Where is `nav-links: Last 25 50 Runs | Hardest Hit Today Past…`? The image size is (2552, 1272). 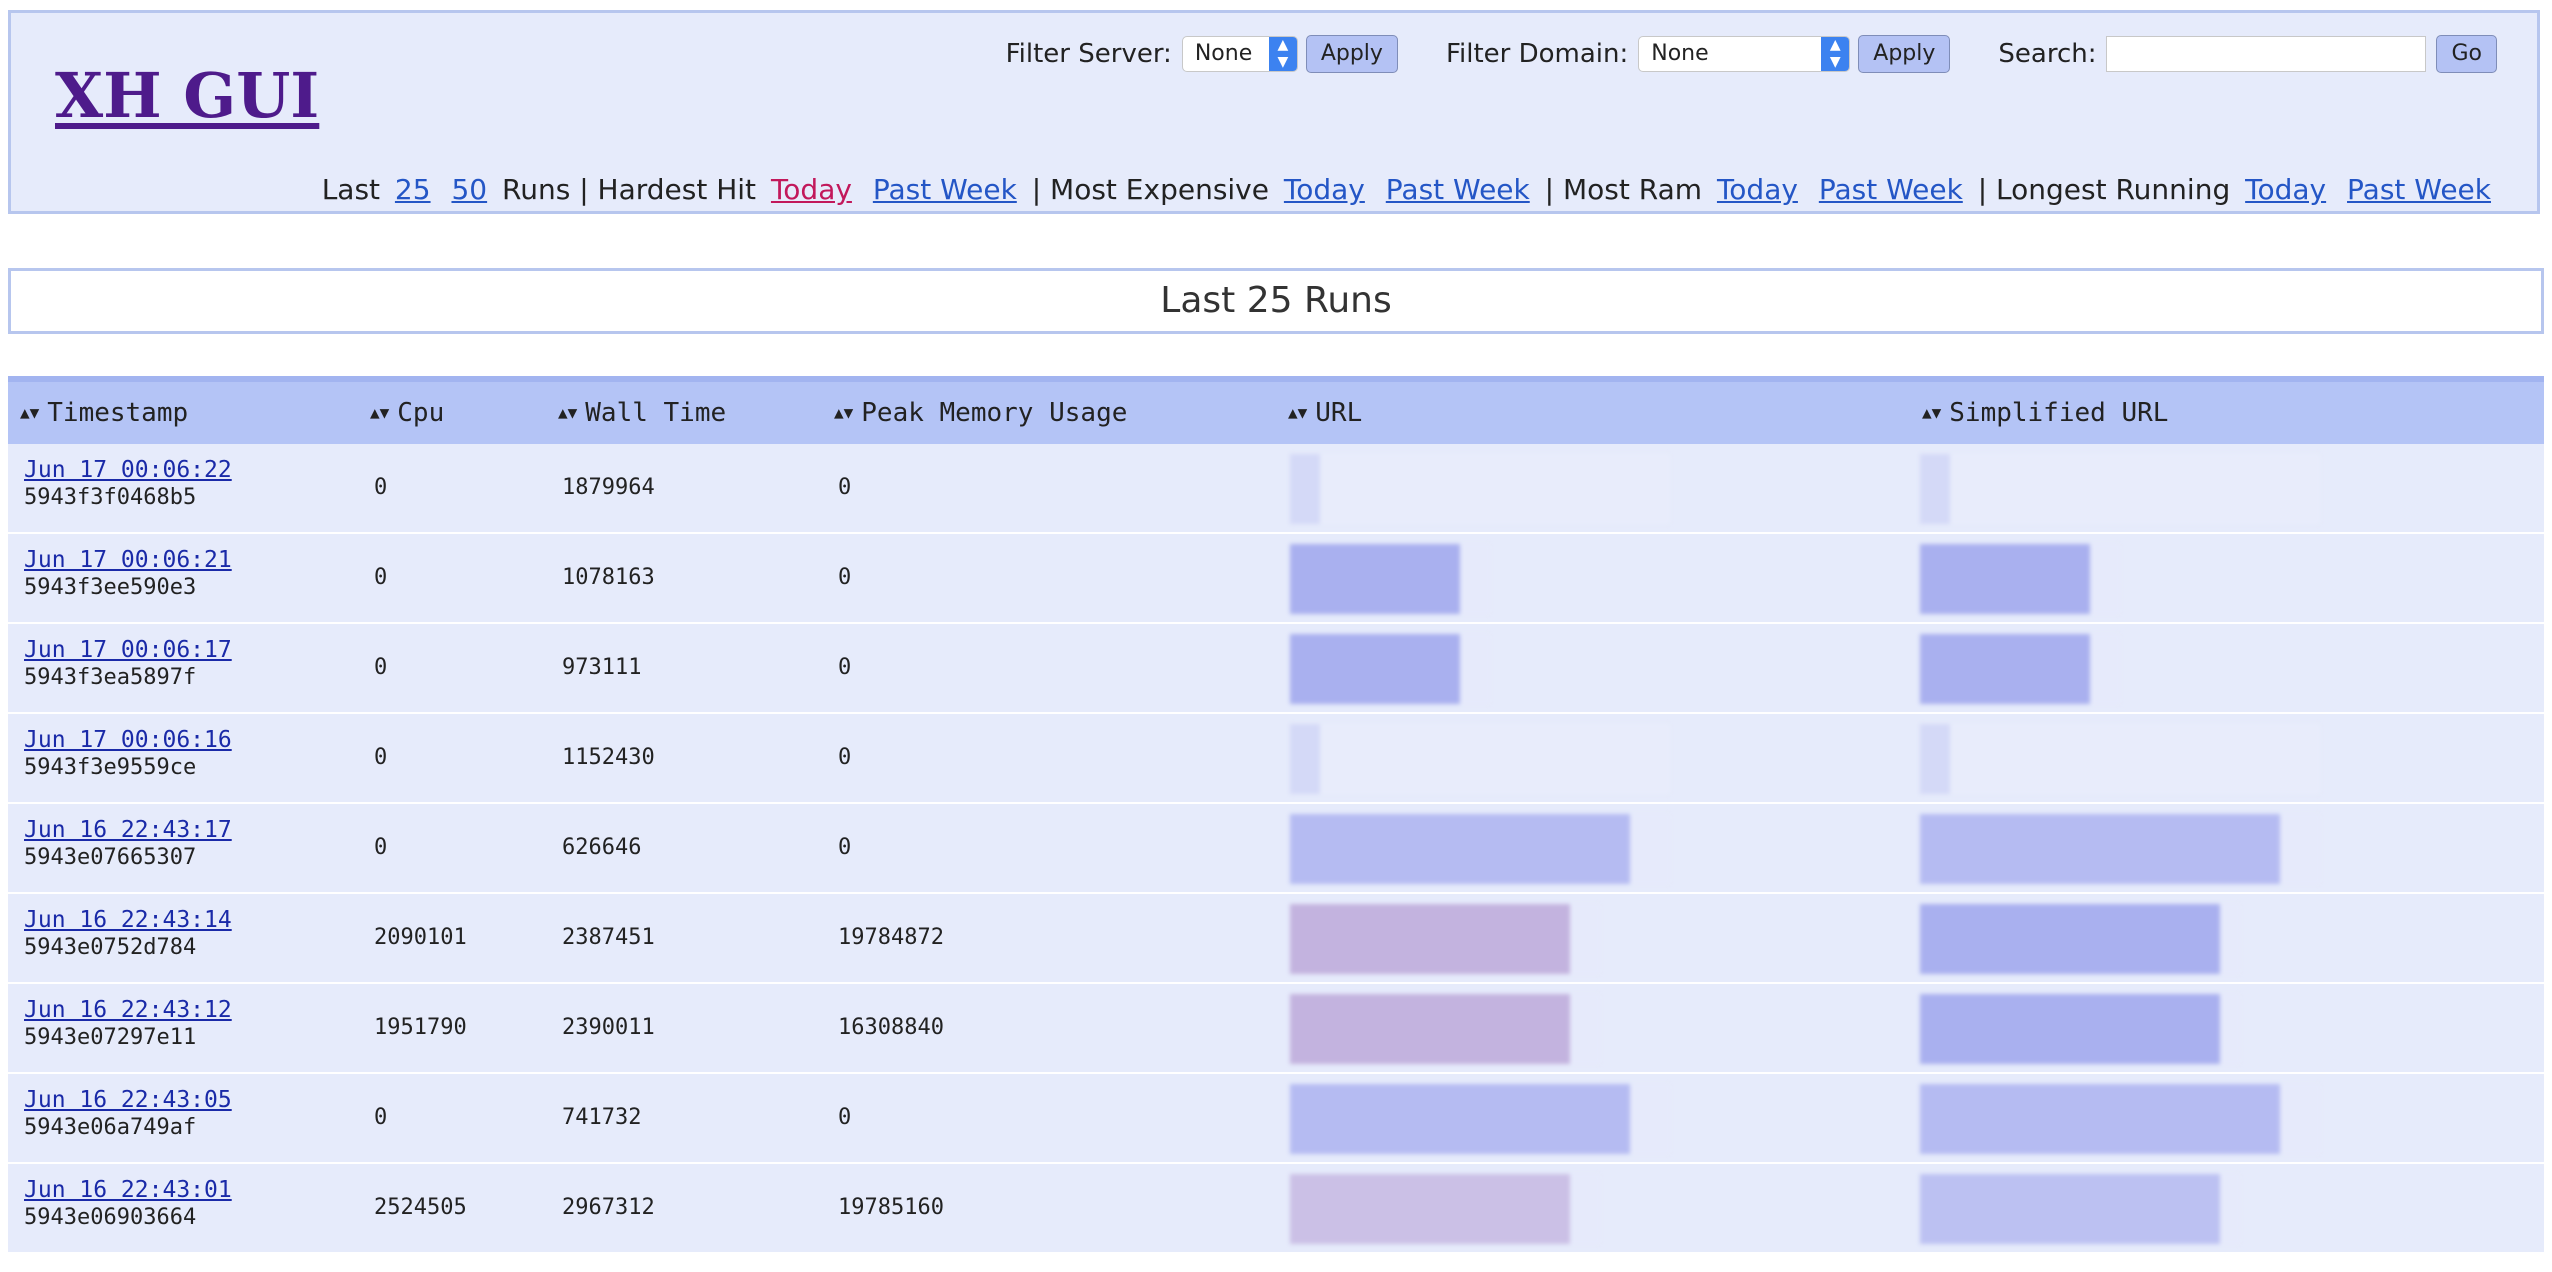
nav-links: Last 25 50 Runs | Hardest Hit Today Past… is located at coordinates (1409, 189).